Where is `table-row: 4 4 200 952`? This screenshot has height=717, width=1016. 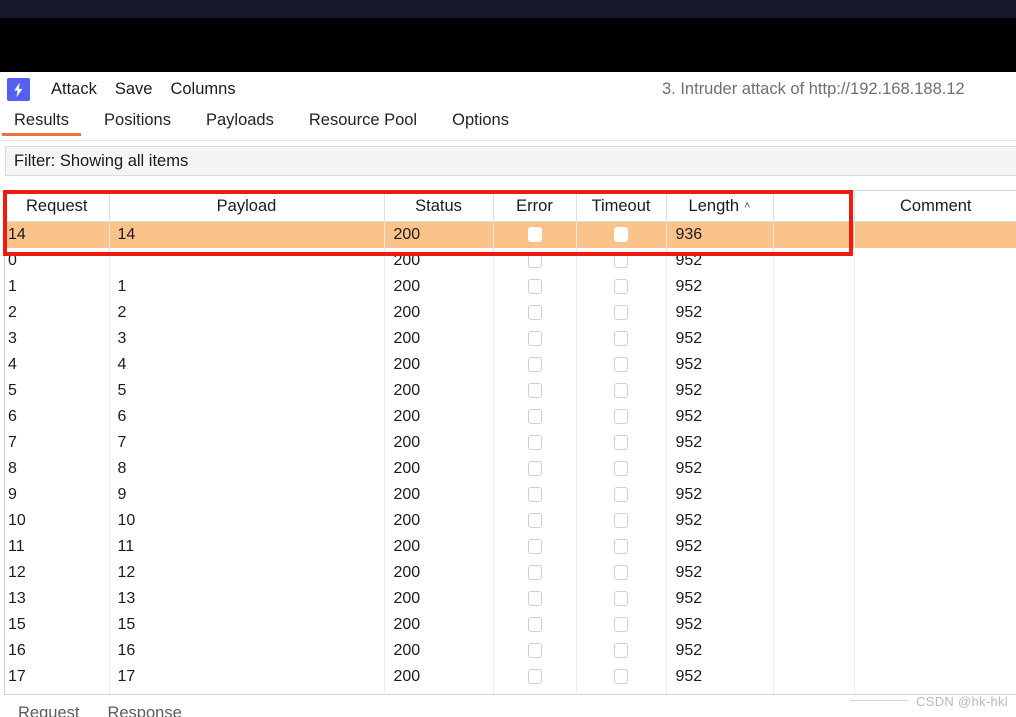
table-row: 4 4 200 952 is located at coordinates (510, 365).